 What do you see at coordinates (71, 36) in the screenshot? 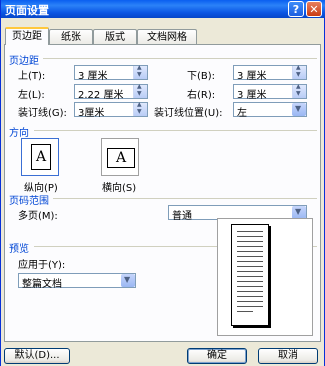
I see `tab-paper: 纸张` at bounding box center [71, 36].